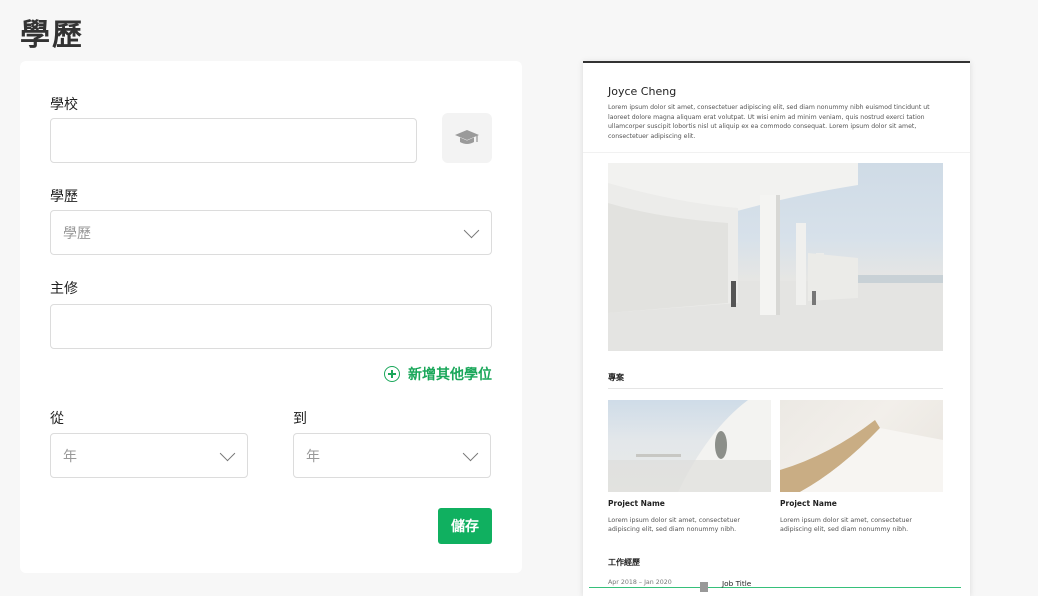  I want to click on add-degree-label: 新增其他學位, so click(450, 375).